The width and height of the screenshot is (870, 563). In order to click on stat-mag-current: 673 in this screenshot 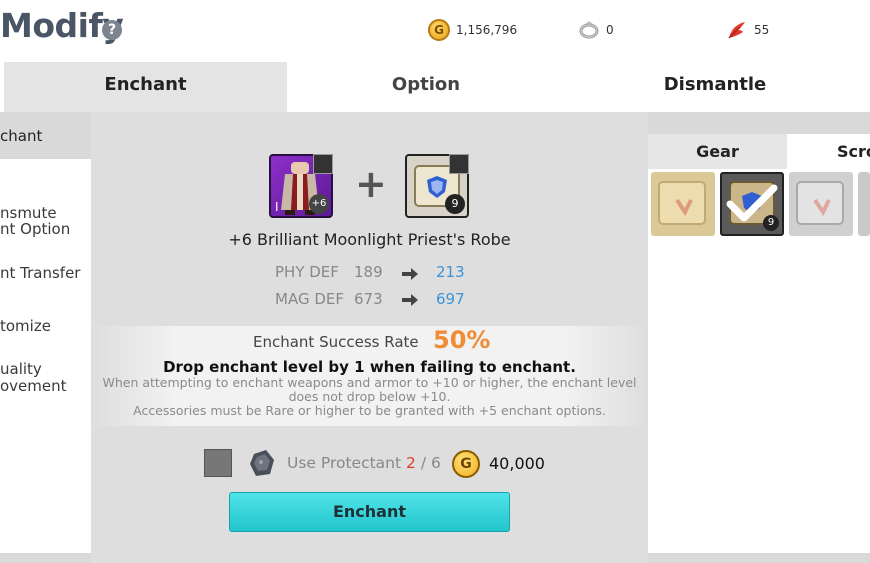, I will do `click(368, 299)`.